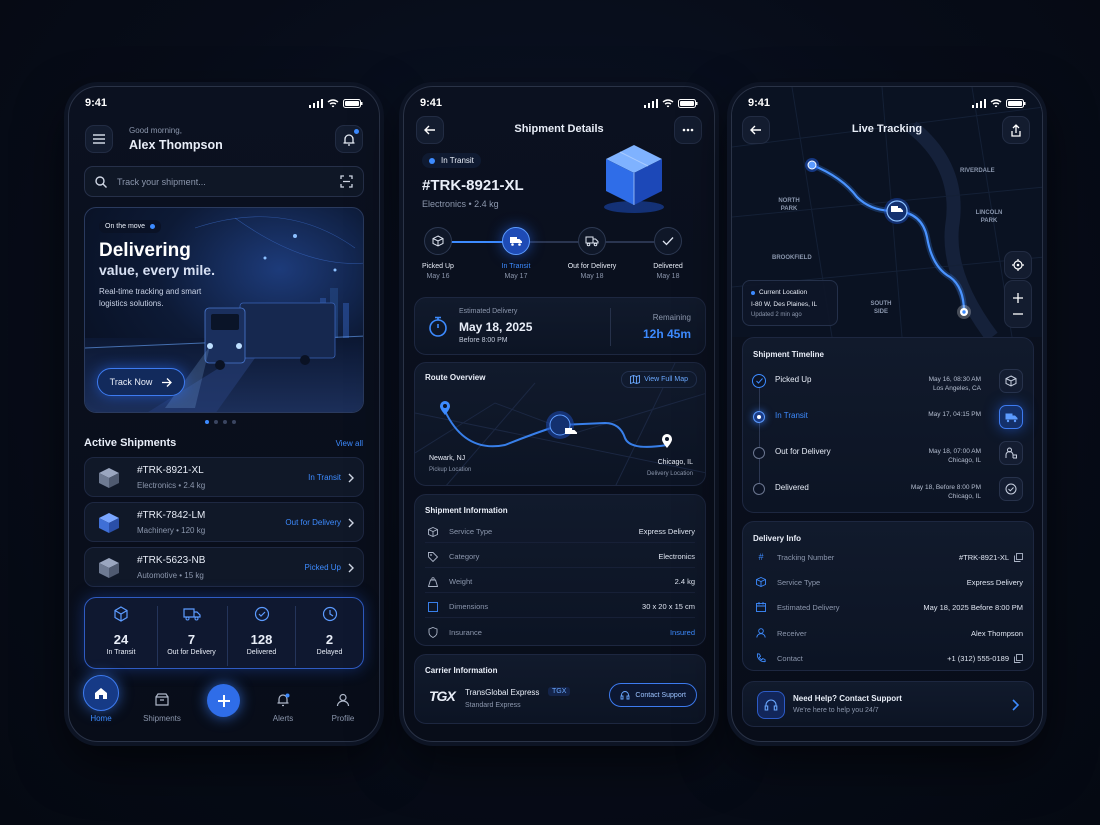 The height and width of the screenshot is (825, 1100). What do you see at coordinates (799, 582) in the screenshot?
I see `delivery-label: Service Type` at bounding box center [799, 582].